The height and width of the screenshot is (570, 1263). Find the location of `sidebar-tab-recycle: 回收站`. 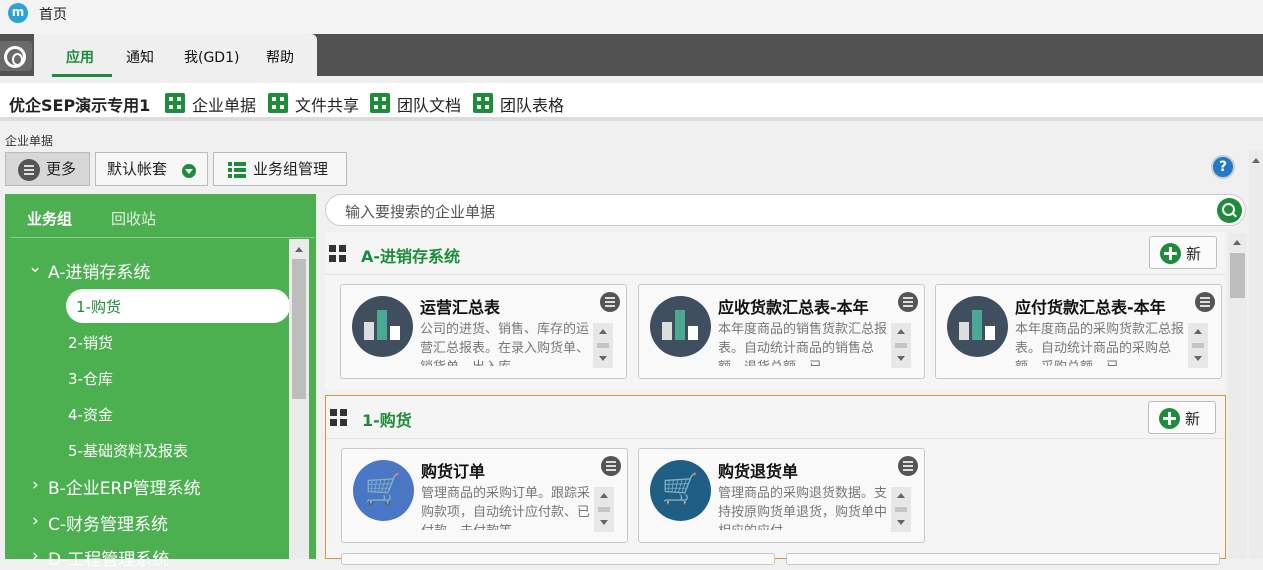

sidebar-tab-recycle: 回收站 is located at coordinates (133, 218).